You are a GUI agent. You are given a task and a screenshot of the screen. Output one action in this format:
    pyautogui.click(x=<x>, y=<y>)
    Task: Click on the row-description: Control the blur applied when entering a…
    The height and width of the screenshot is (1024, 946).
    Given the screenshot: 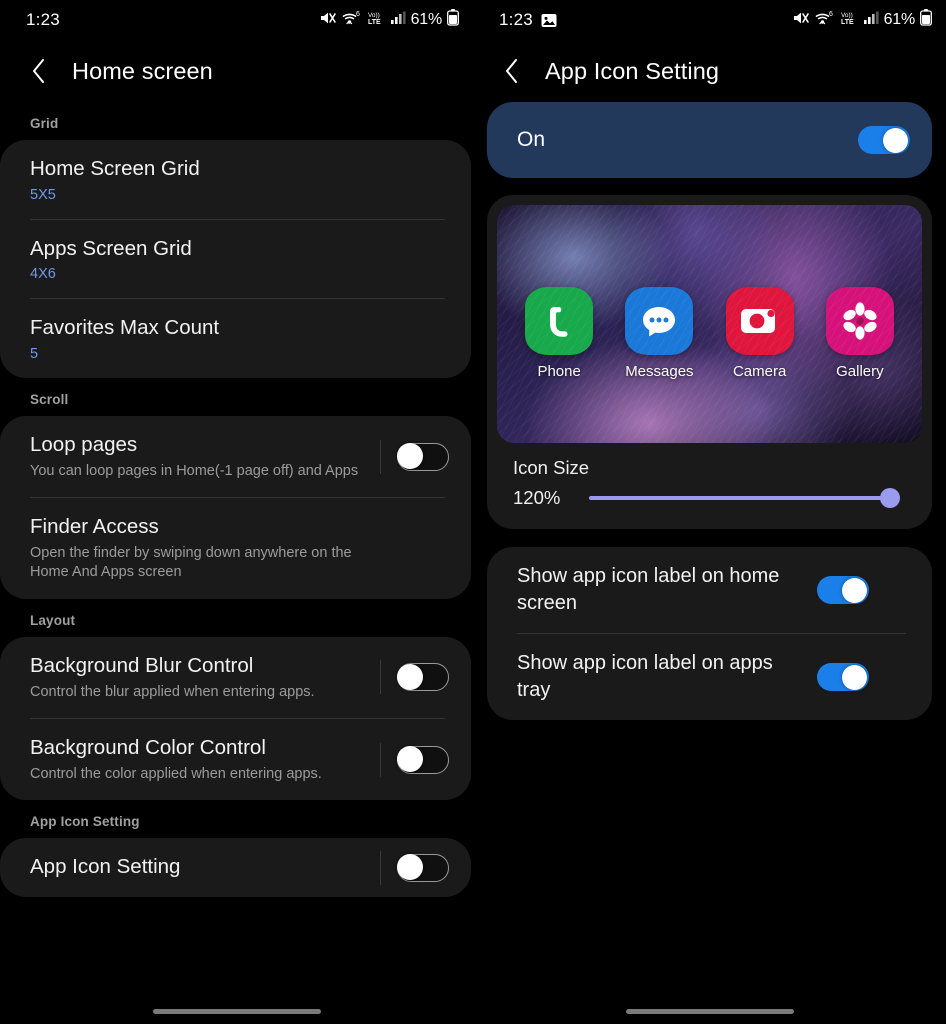 What is the action you would take?
    pyautogui.click(x=172, y=691)
    